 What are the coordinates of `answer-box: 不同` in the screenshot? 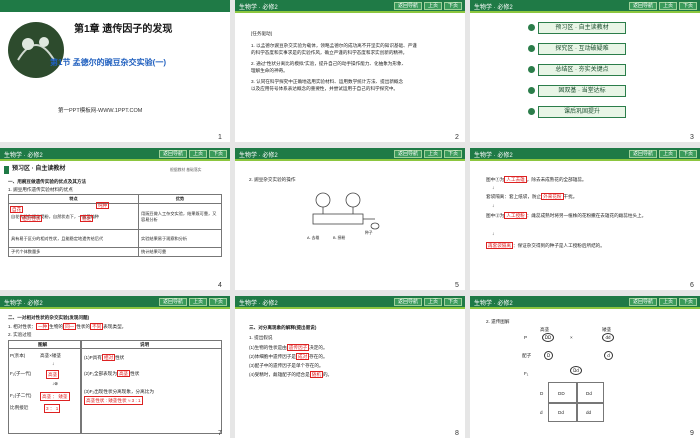 It's located at (97, 326).